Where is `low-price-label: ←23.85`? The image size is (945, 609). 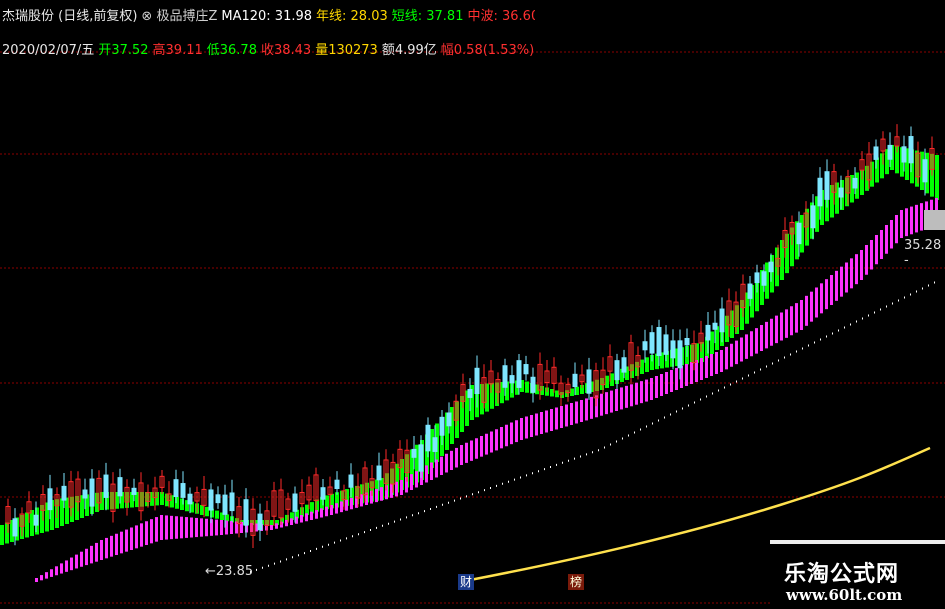 low-price-label: ←23.85 is located at coordinates (229, 571).